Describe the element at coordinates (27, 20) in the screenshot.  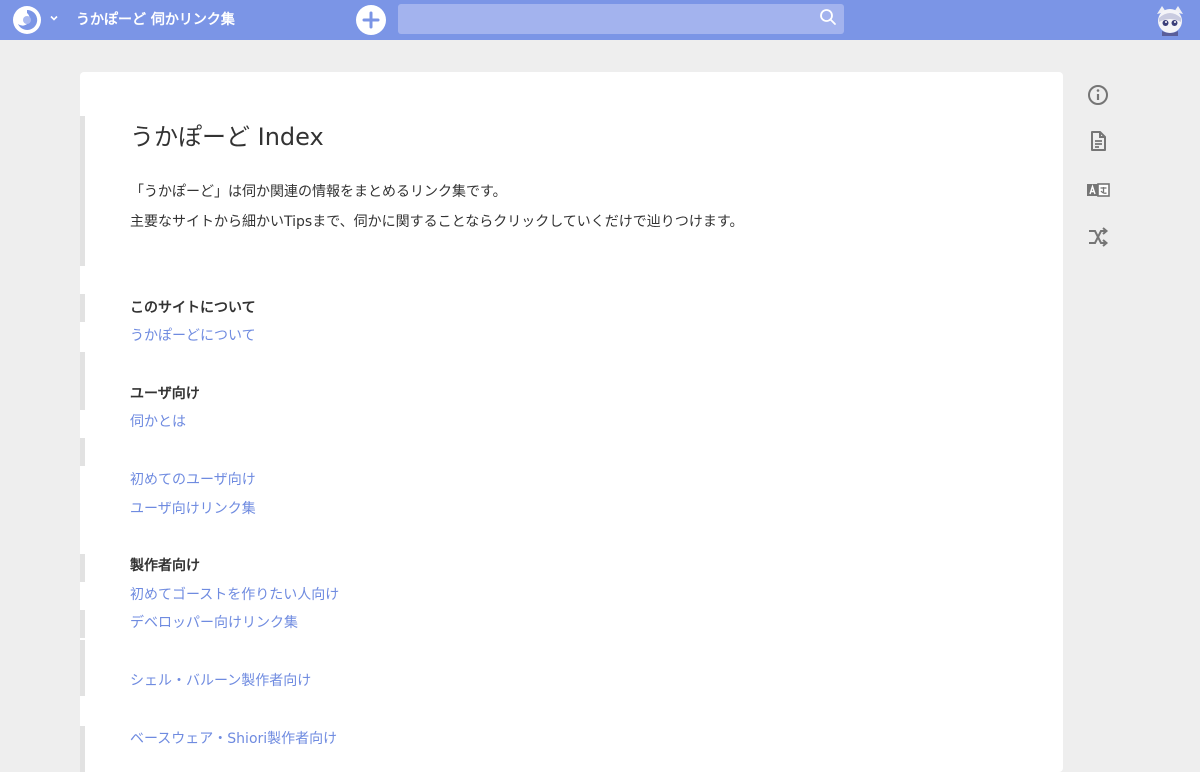
I see `logo-icon` at that location.